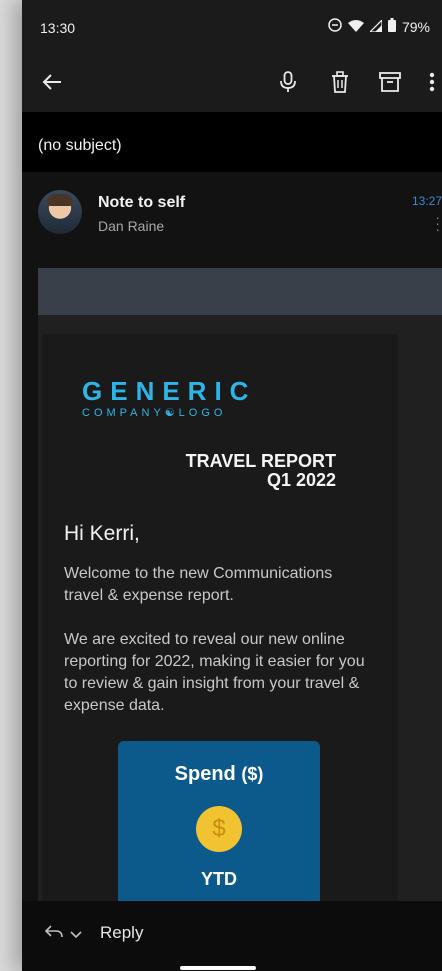 This screenshot has height=971, width=442. Describe the element at coordinates (131, 226) in the screenshot. I see `sender-name: Dan Raine` at that location.